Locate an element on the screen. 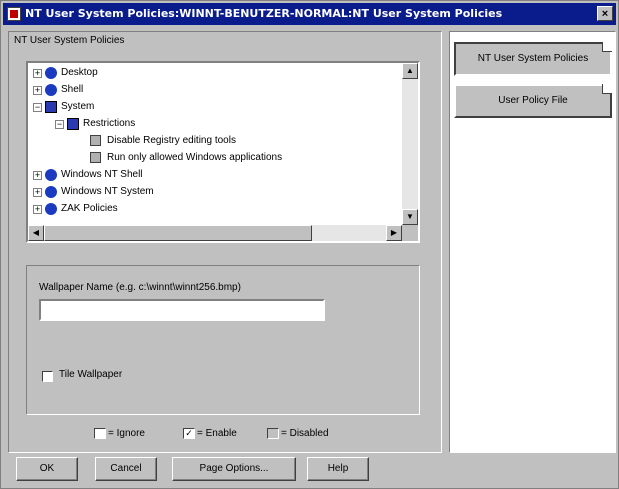 The height and width of the screenshot is (489, 619). tree-item-label: Desktop is located at coordinates (79, 72).